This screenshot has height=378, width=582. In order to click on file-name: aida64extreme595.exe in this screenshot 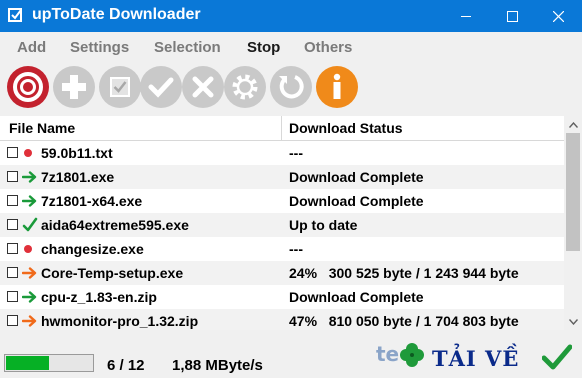, I will do `click(115, 225)`.